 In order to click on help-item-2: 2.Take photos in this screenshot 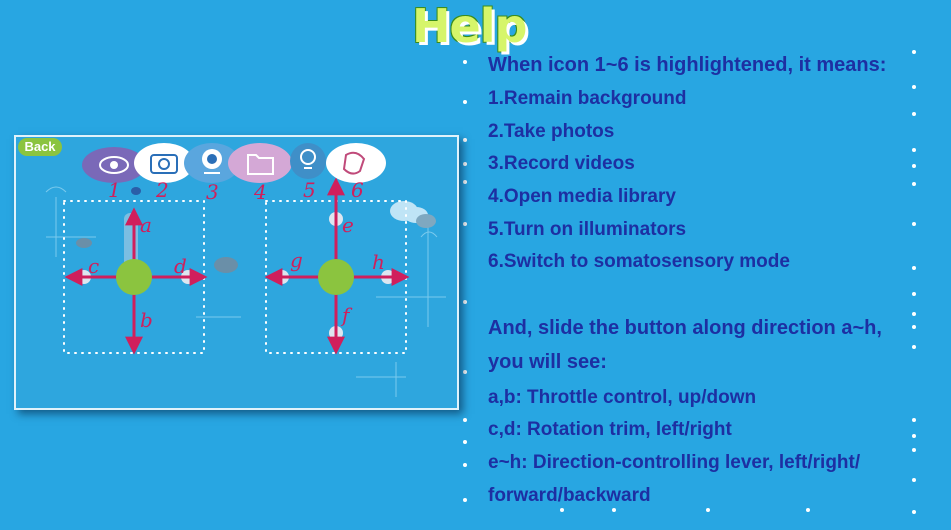, I will do `click(551, 131)`.